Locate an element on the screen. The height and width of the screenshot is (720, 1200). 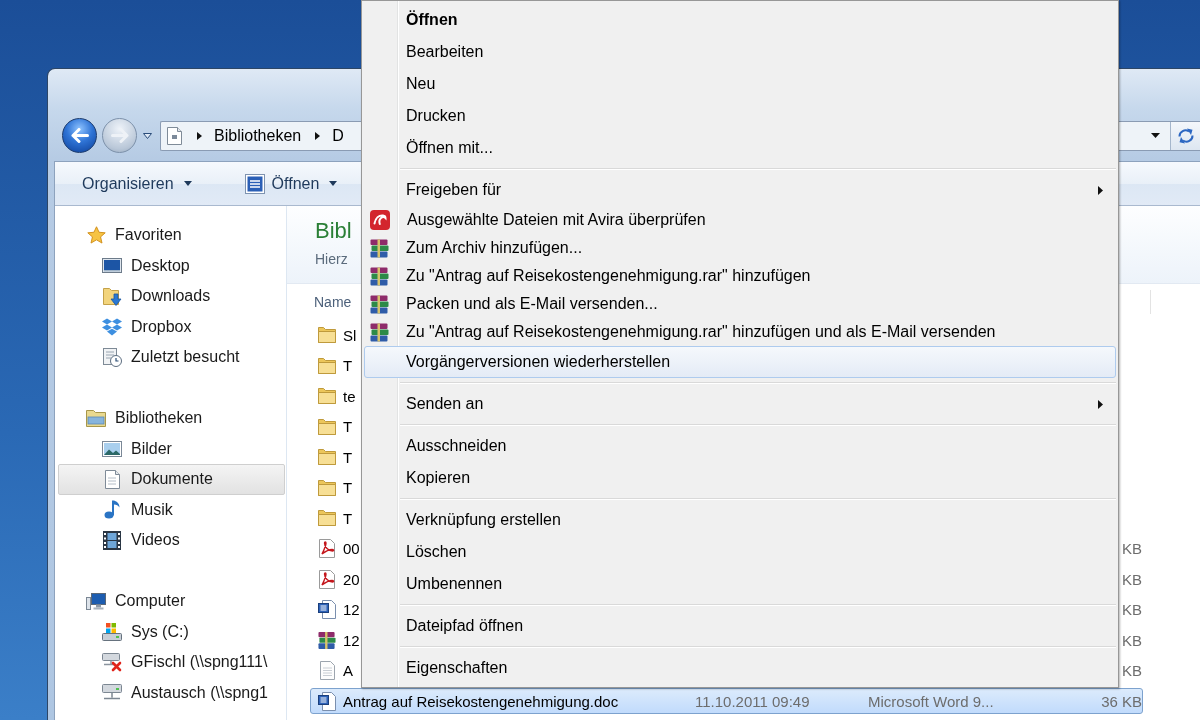
arrow-left-icon is located at coordinates (79, 135).